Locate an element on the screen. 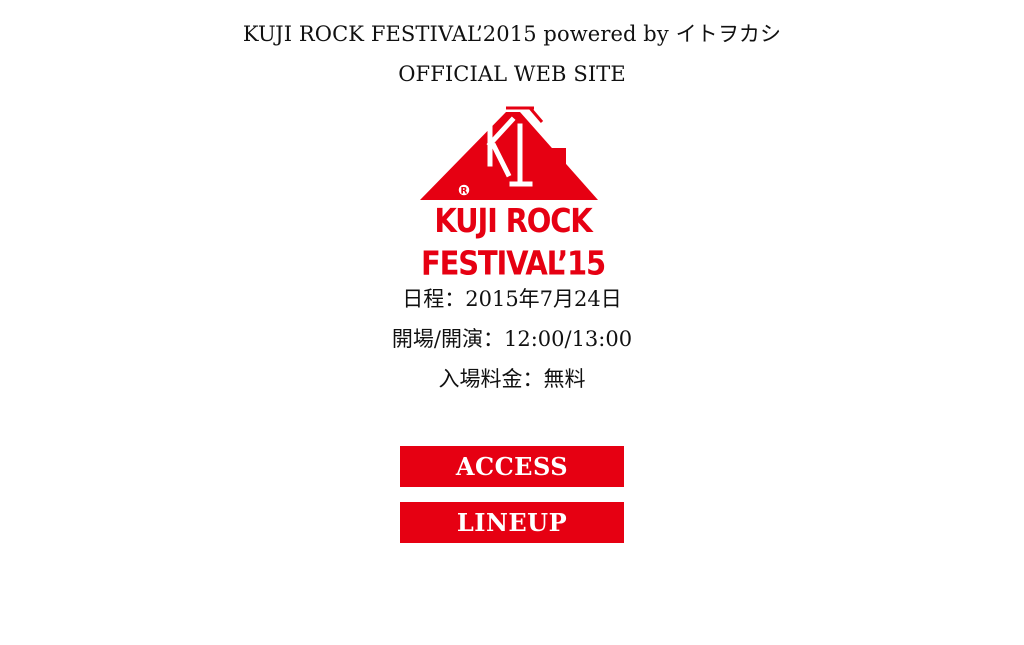  event-time: 開場/開演：12:00/13:00 is located at coordinates (512, 339).